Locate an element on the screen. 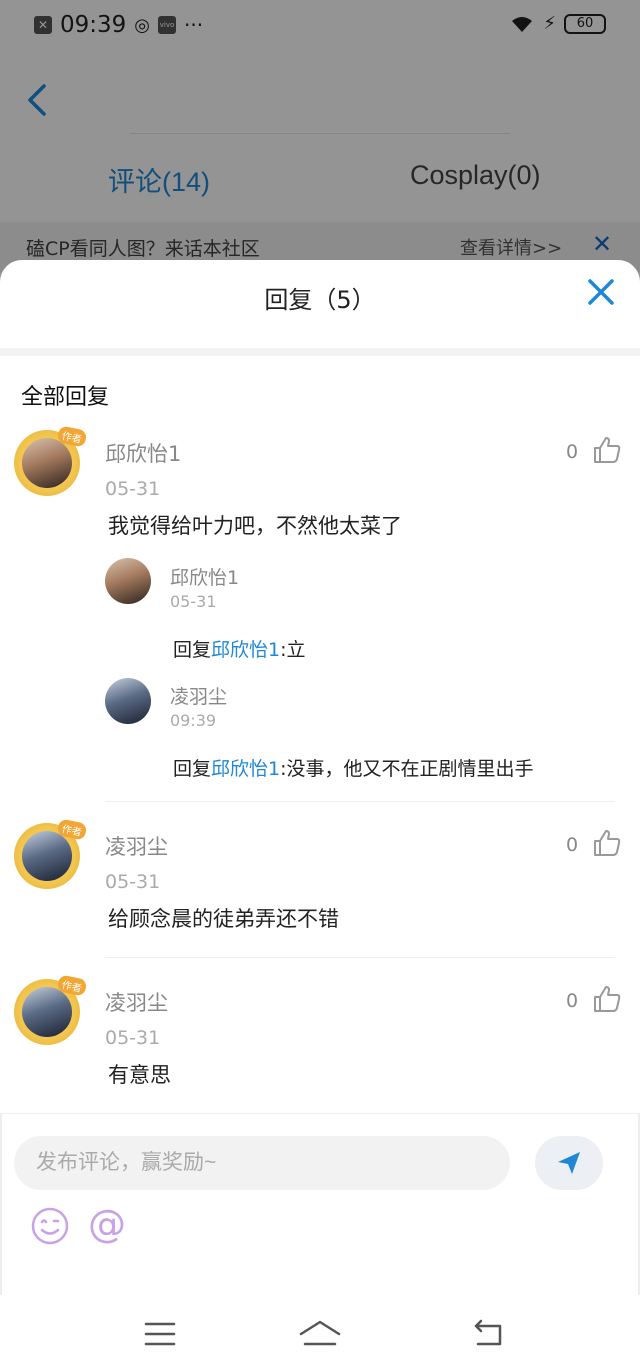 The image size is (640, 1372). section-separator is located at coordinates (320, 352).